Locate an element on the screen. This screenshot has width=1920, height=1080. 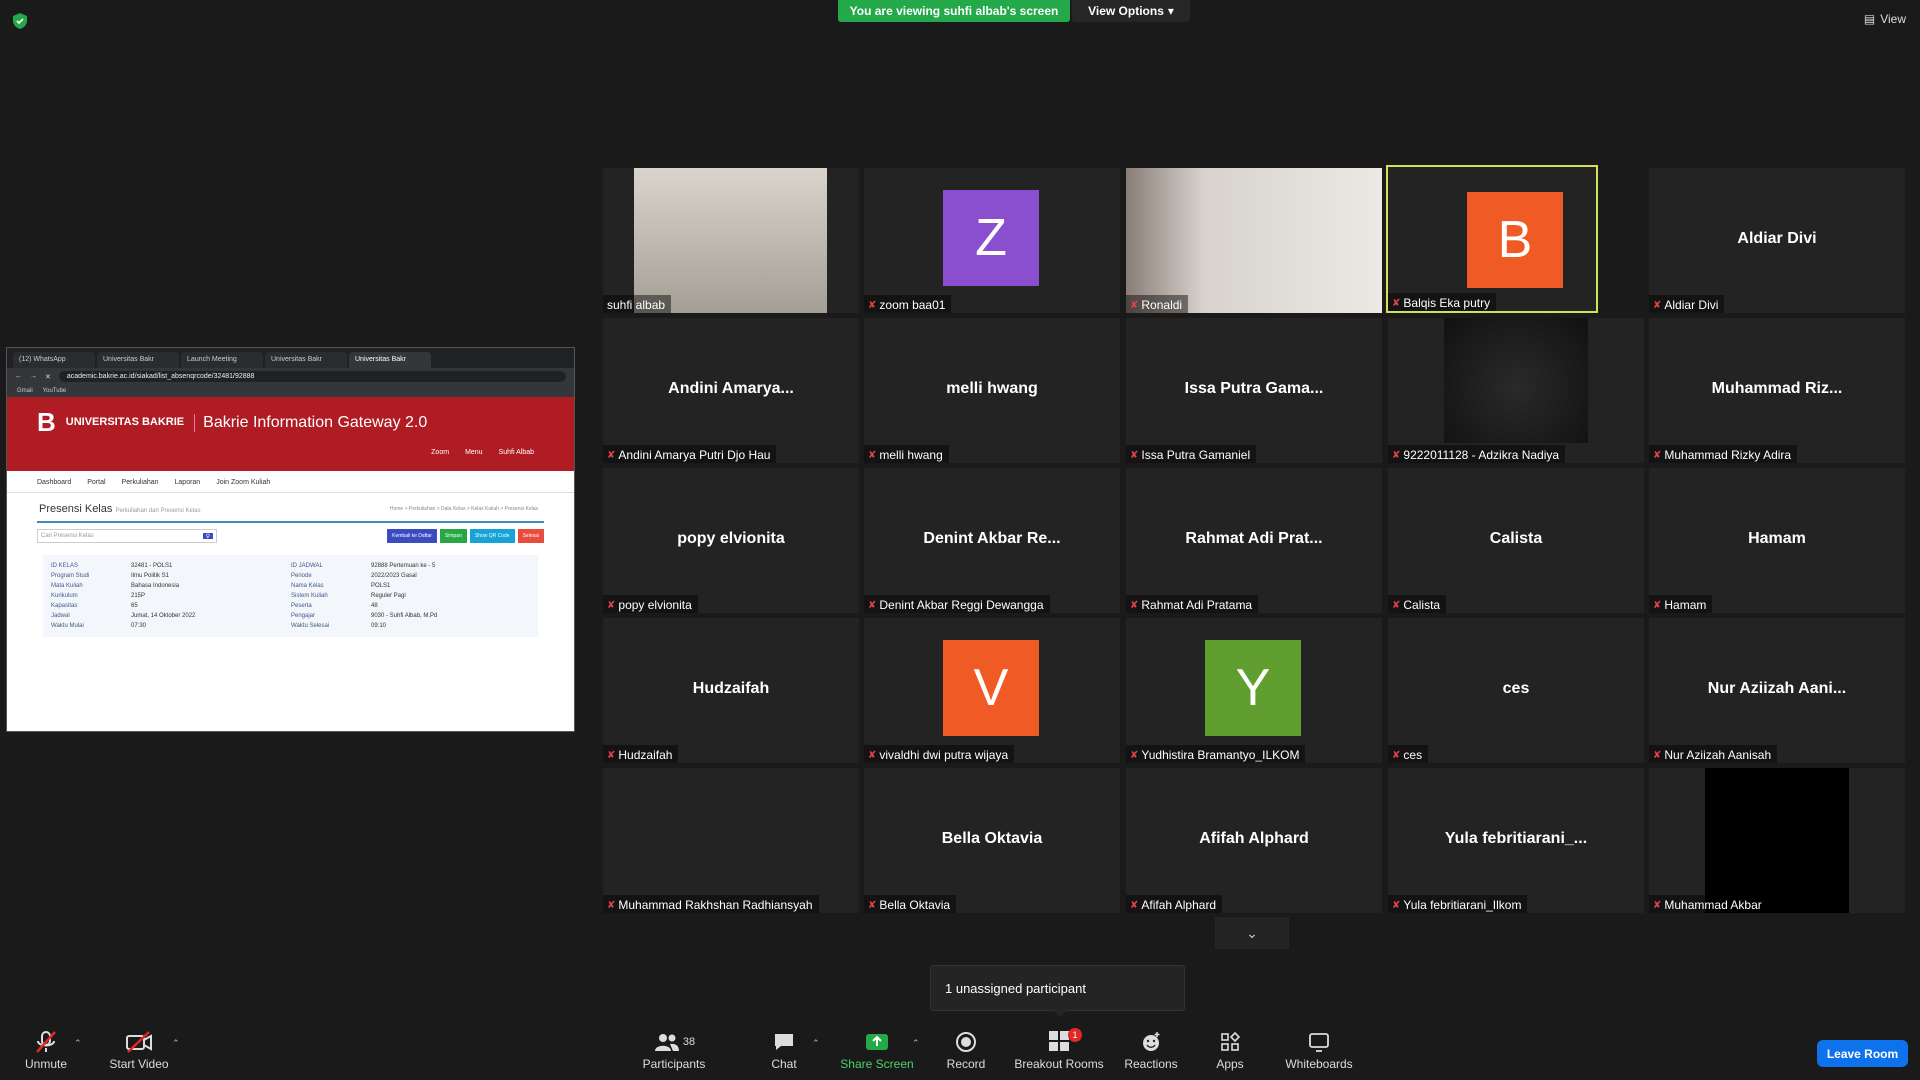
nav-dashboard: Dashboard is located at coordinates (54, 482).